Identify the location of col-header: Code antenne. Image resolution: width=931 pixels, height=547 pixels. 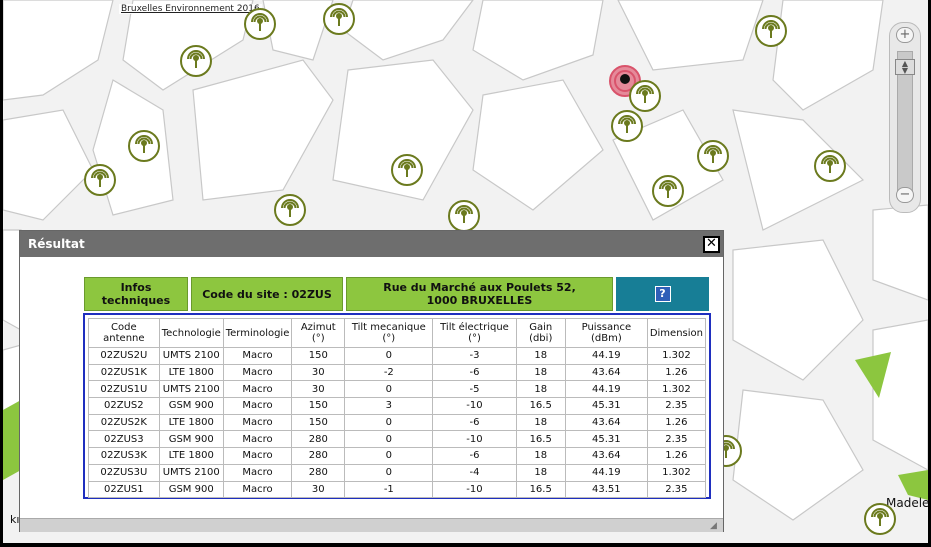
(124, 333).